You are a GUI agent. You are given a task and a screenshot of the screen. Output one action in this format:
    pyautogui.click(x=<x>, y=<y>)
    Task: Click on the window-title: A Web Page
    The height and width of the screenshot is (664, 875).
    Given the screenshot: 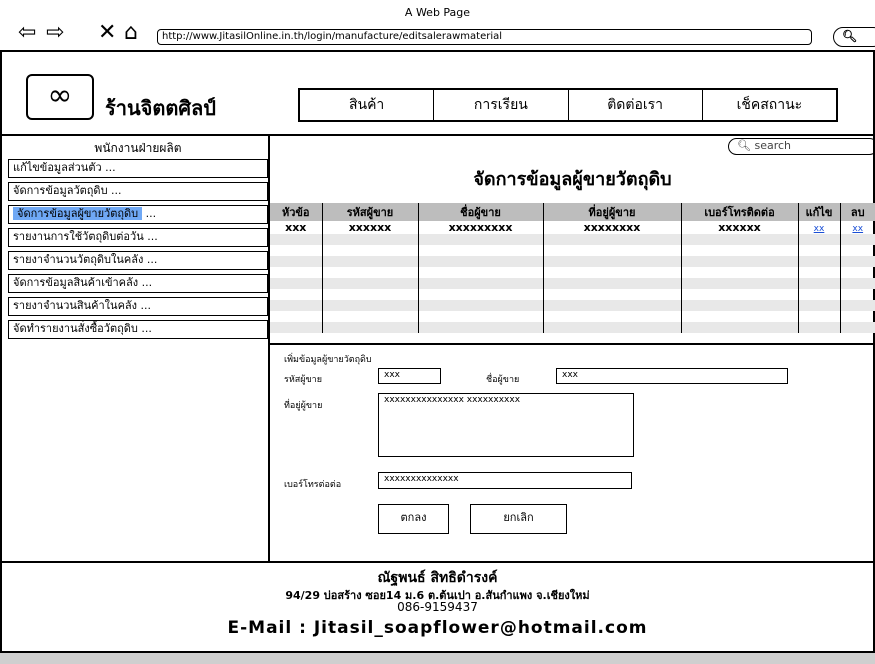 What is the action you would take?
    pyautogui.click(x=437, y=12)
    